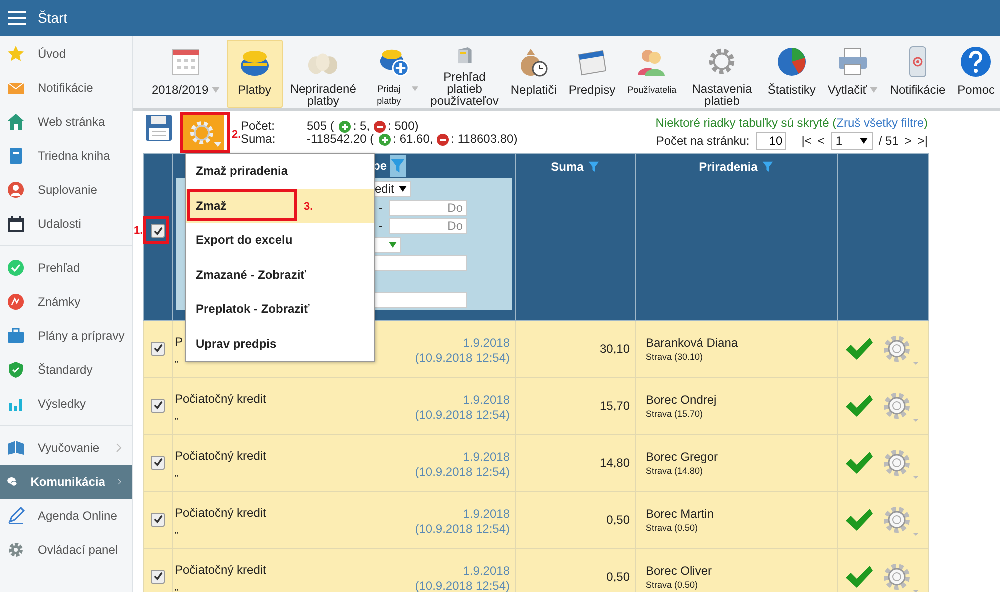 This screenshot has height=592, width=1000. What do you see at coordinates (394, 74) in the screenshot?
I see `toolbar-button: Pridaj platby` at bounding box center [394, 74].